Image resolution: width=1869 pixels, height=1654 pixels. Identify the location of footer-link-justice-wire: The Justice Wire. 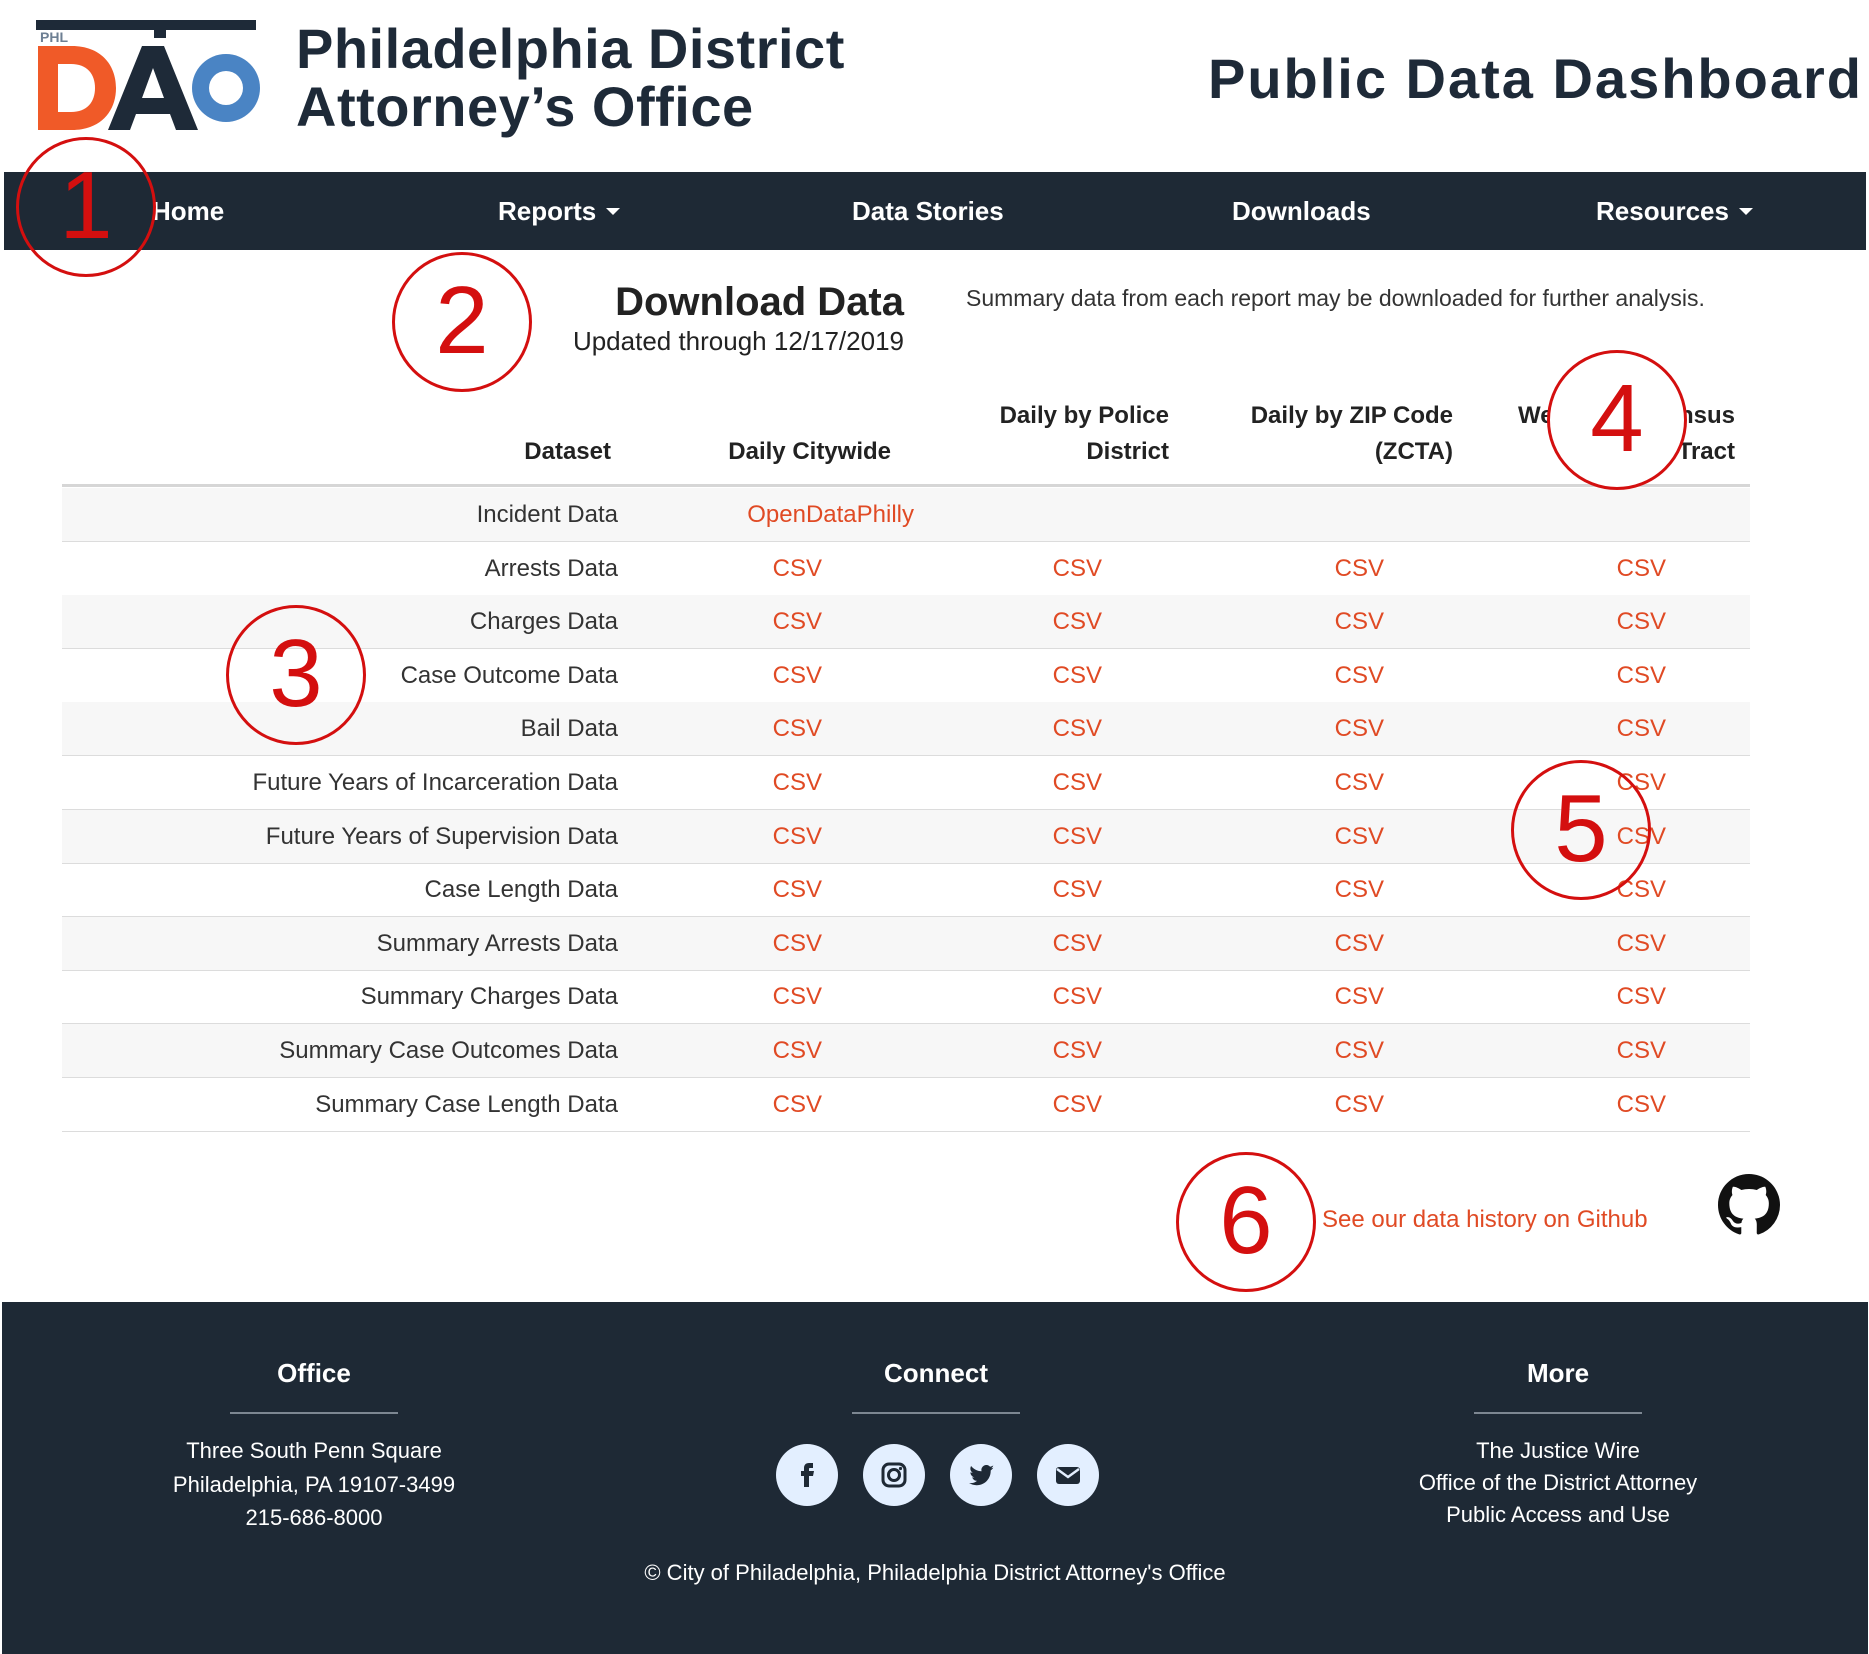
(1558, 1451).